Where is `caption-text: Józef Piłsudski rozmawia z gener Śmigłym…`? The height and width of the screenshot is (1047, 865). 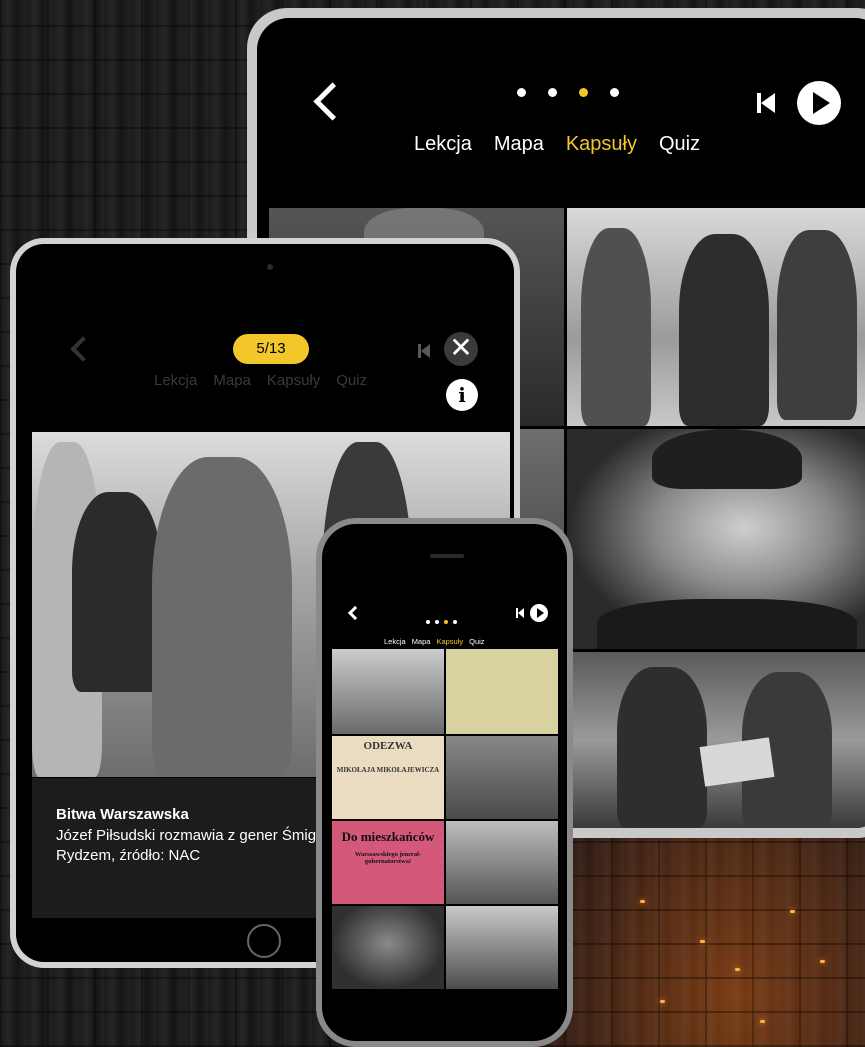 caption-text: Józef Piłsudski rozmawia z gener Śmigłym… is located at coordinates (200, 845).